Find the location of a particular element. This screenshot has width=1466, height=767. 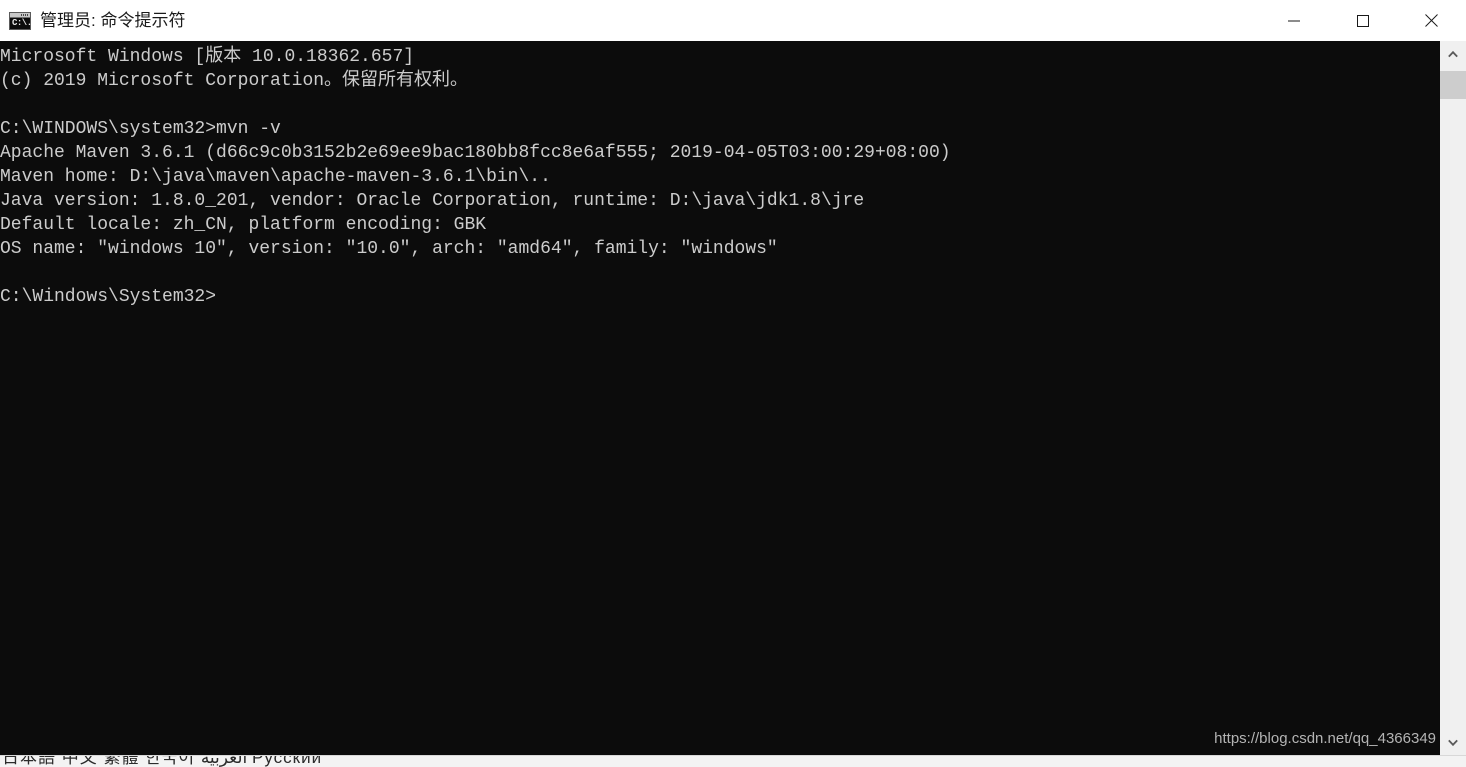

background-window-text: 日本語 中文 繁體 한국어 العربية Русский is located at coordinates (162, 761).